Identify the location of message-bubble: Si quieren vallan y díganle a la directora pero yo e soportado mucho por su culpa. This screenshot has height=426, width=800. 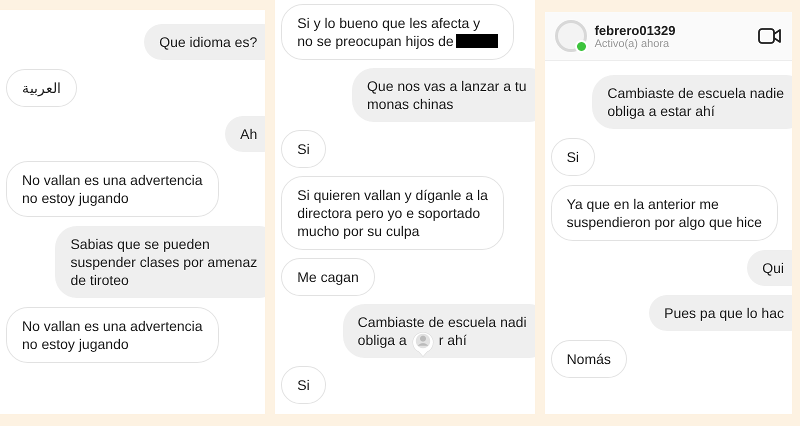
(392, 213).